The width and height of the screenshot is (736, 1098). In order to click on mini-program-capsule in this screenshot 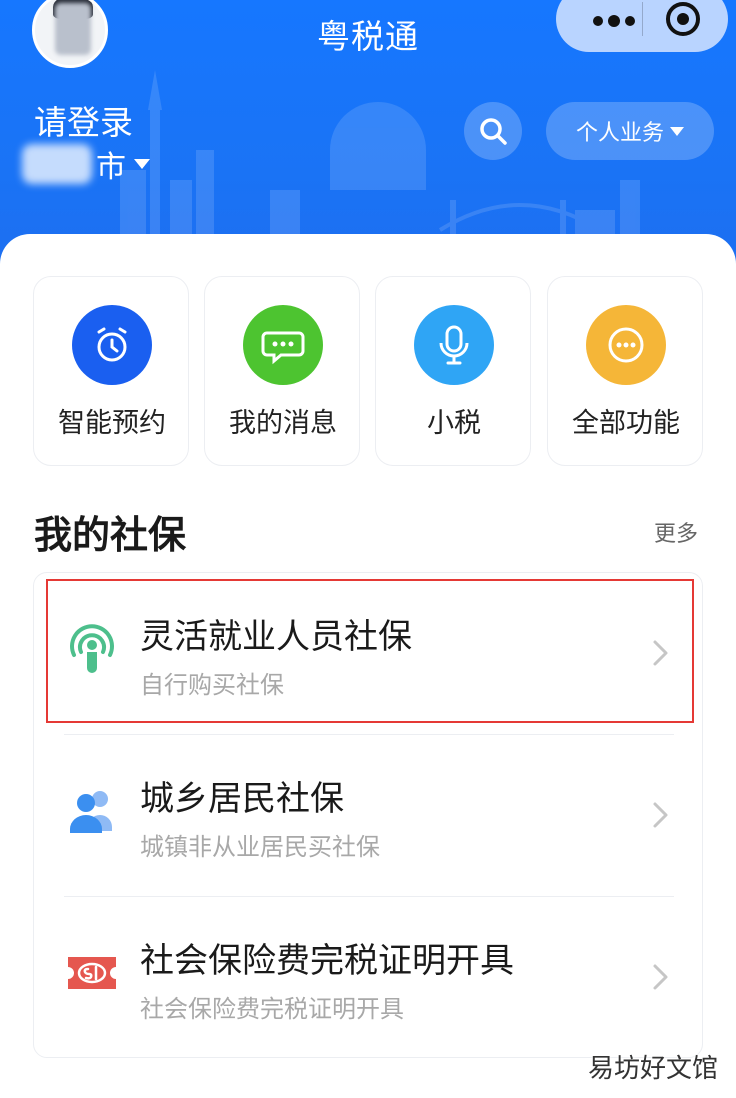, I will do `click(642, 26)`.